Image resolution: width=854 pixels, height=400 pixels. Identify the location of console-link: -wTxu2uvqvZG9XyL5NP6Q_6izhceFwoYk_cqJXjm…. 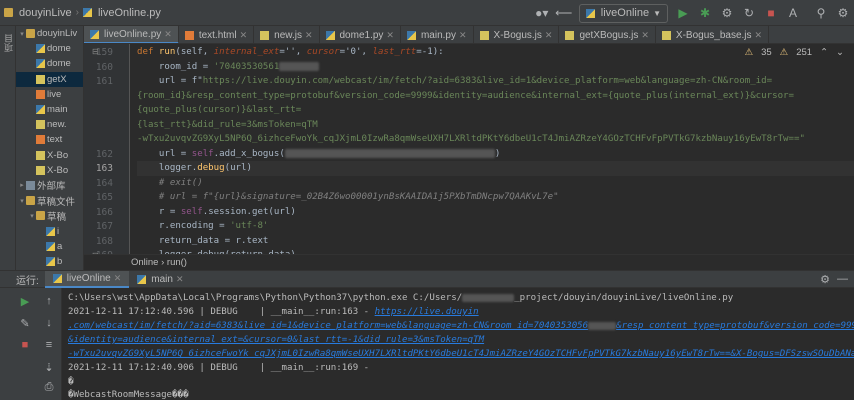
(461, 354).